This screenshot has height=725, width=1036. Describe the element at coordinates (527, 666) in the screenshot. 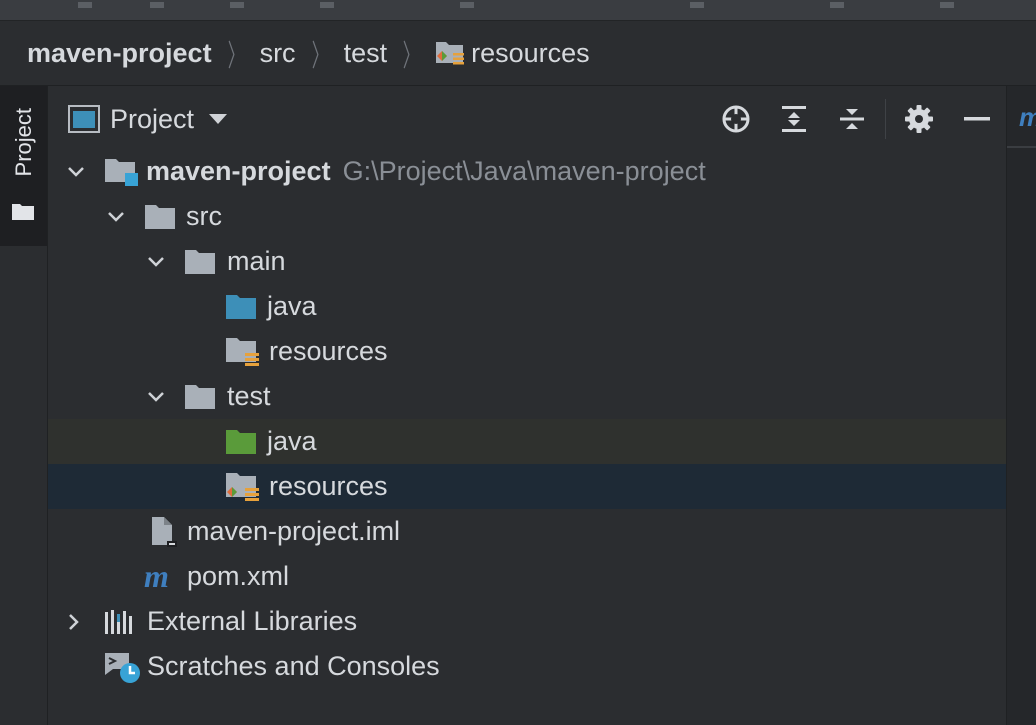

I see `tree-row-scratches: Scratches and Consoles` at that location.